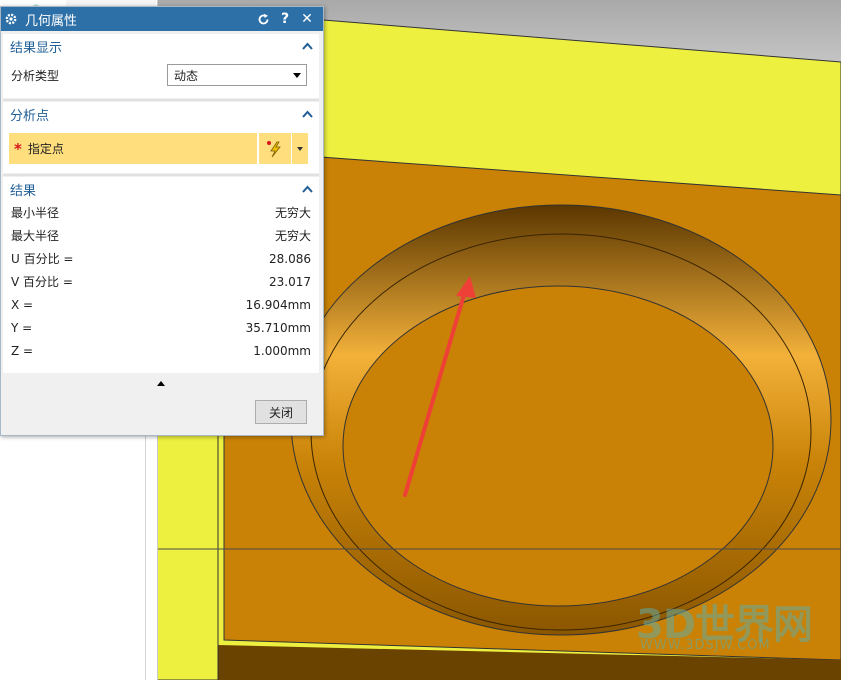 The image size is (841, 680). What do you see at coordinates (22, 350) in the screenshot?
I see `result-label: Z =` at bounding box center [22, 350].